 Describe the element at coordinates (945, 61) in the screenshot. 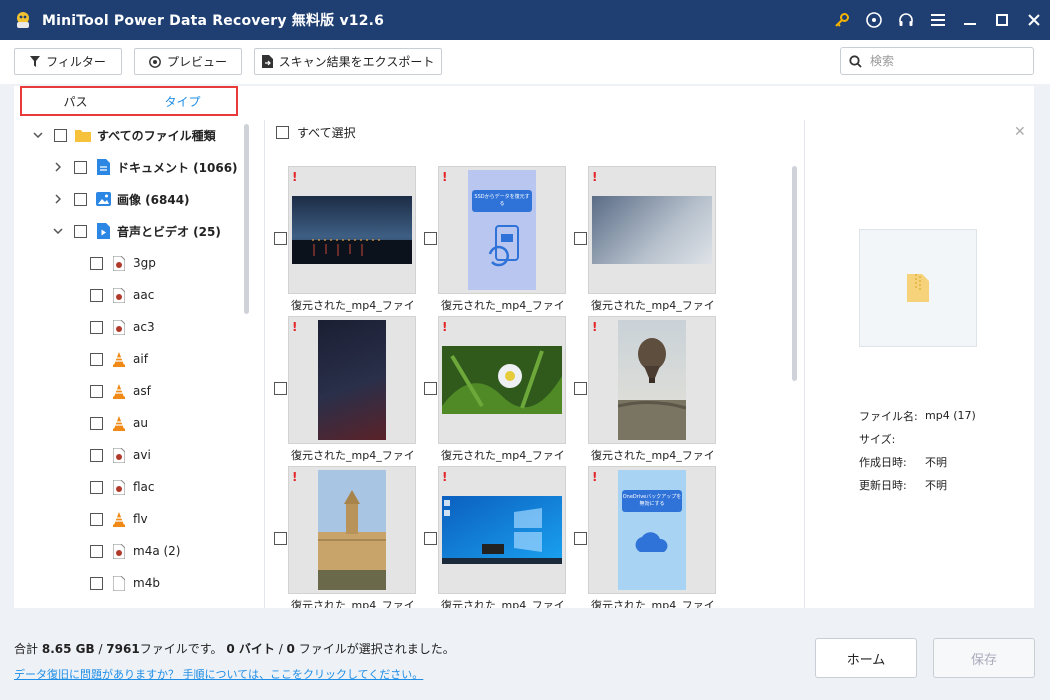

I see `search-input` at that location.